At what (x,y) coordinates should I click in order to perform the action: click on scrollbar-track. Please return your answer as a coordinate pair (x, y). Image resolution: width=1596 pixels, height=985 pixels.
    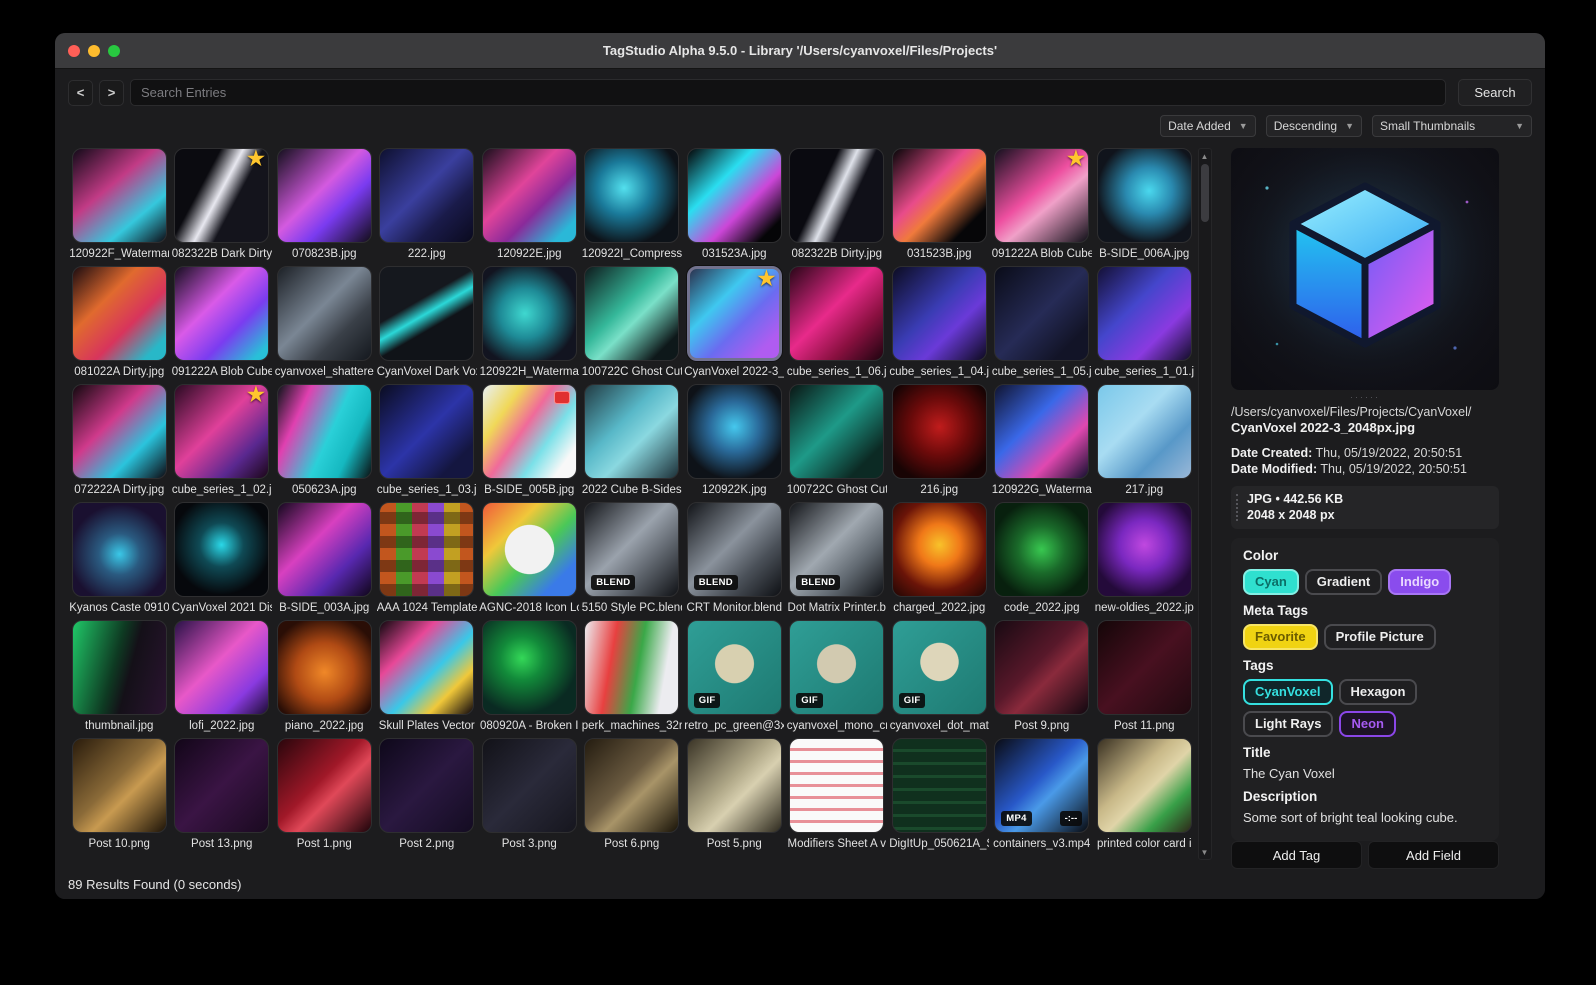
    Looking at the image, I should click on (1205, 504).